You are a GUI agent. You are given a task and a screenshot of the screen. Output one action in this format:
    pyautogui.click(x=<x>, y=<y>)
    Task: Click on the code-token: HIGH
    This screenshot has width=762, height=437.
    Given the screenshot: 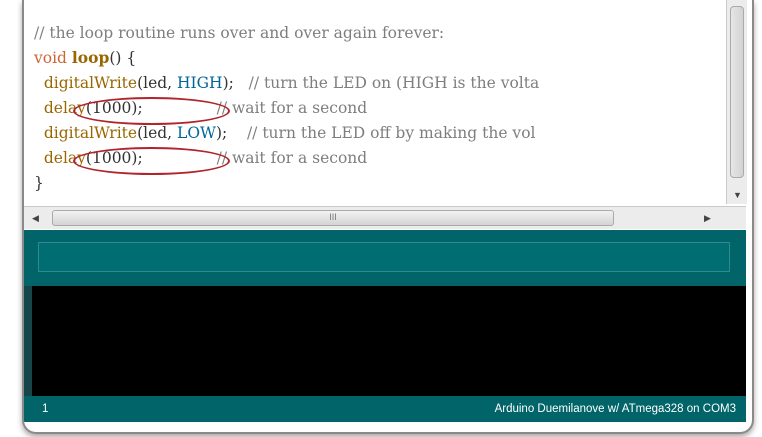 What is the action you would take?
    pyautogui.click(x=200, y=83)
    